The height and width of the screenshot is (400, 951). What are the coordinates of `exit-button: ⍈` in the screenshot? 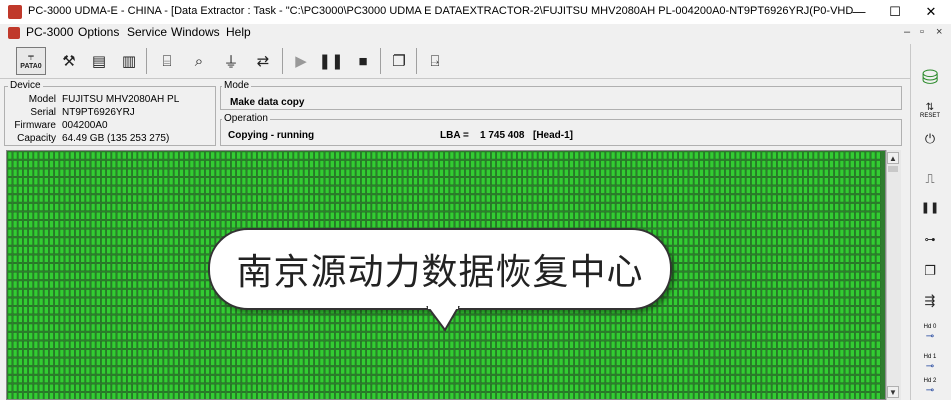 It's located at (435, 61).